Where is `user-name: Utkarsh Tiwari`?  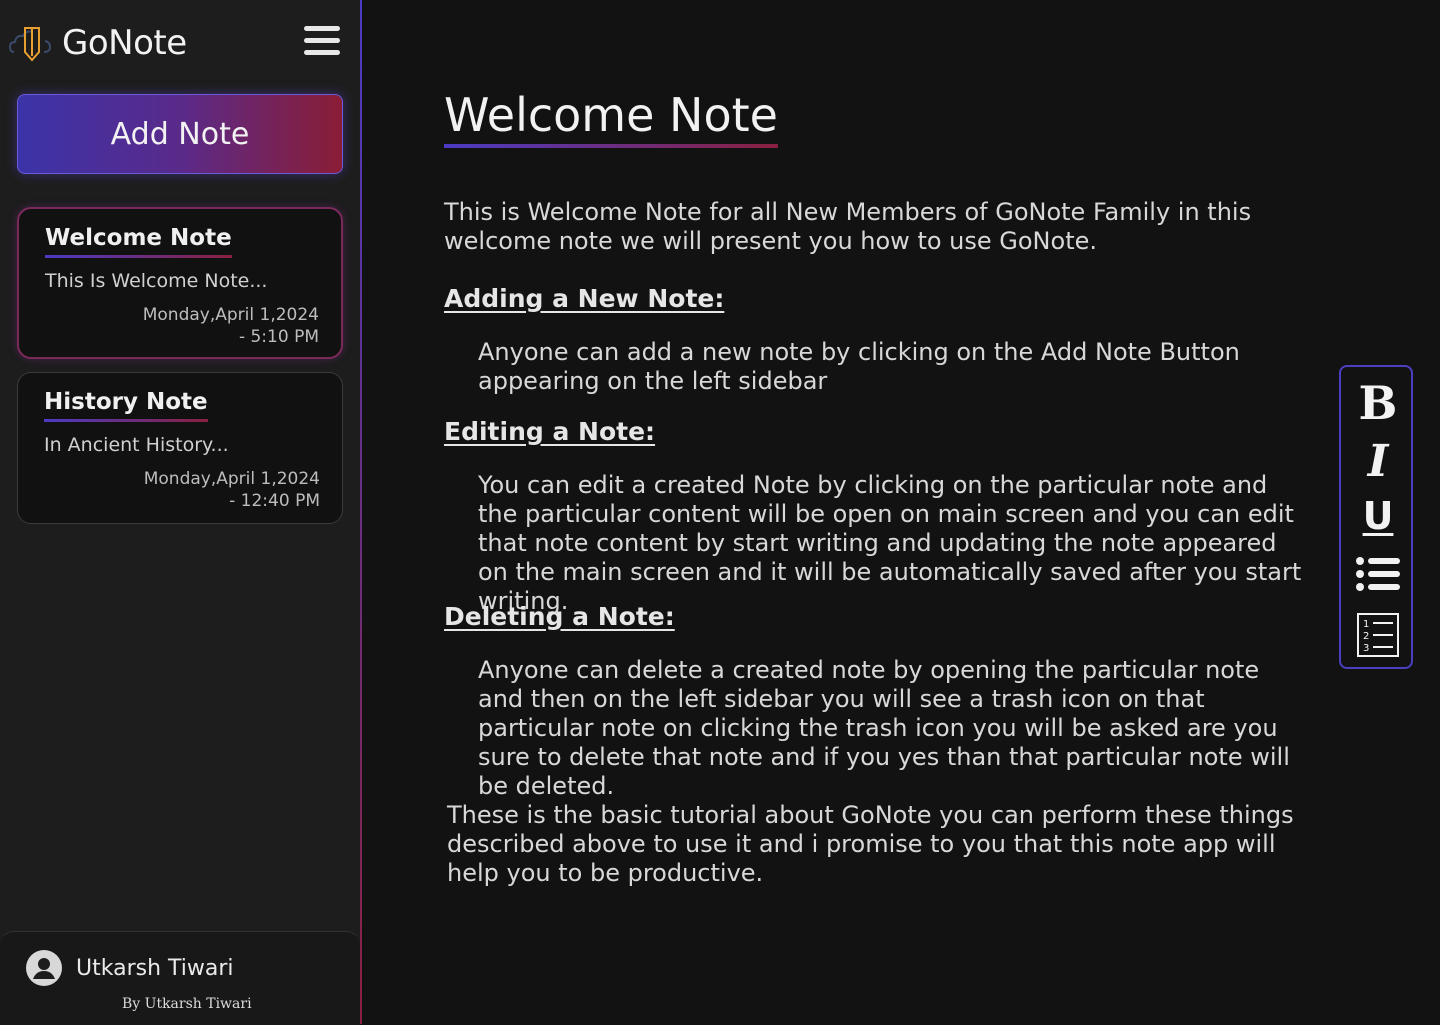 user-name: Utkarsh Tiwari is located at coordinates (155, 968).